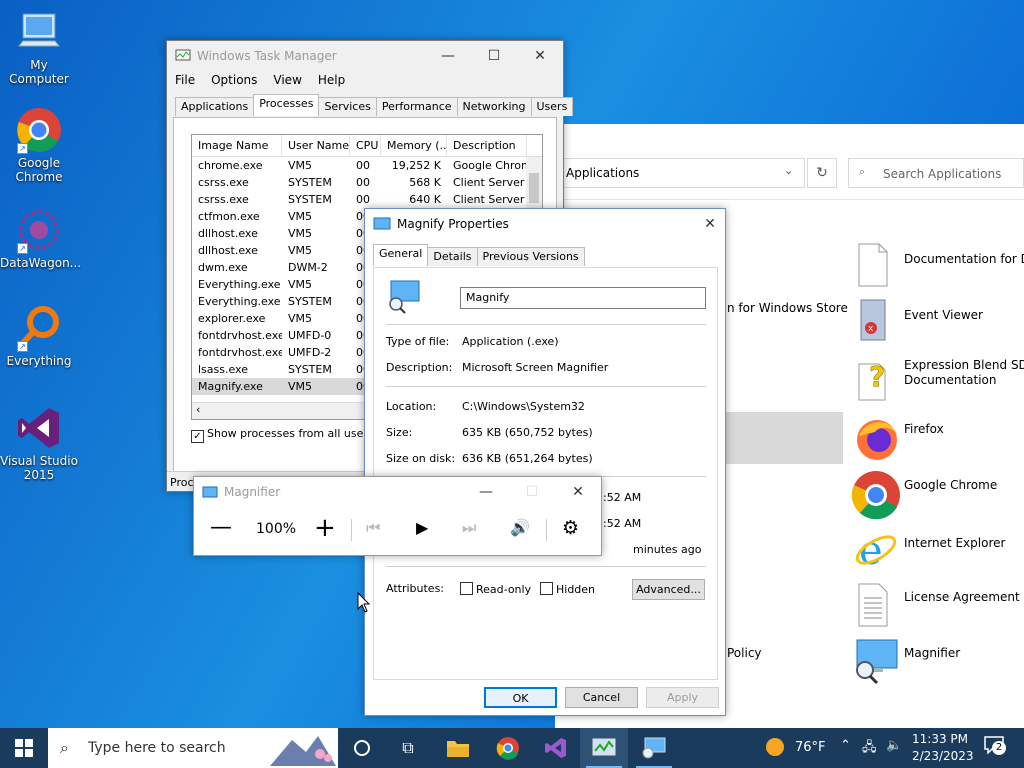  What do you see at coordinates (362, 748) in the screenshot?
I see `cortana-button` at bounding box center [362, 748].